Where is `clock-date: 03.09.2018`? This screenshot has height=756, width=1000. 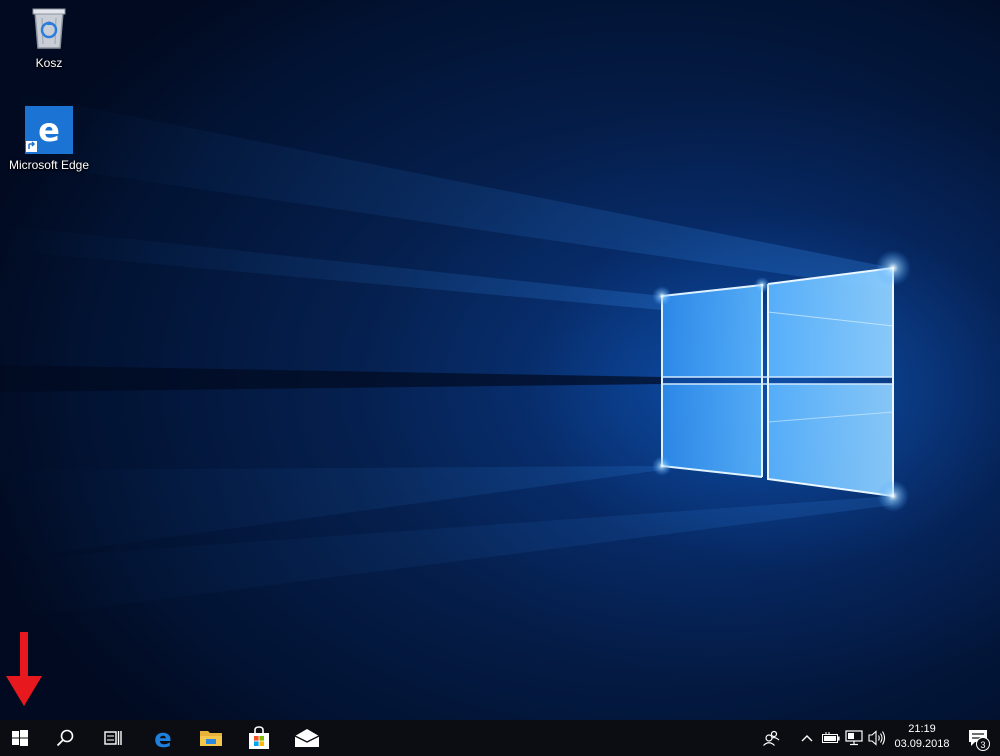
clock-date: 03.09.2018 is located at coordinates (922, 744).